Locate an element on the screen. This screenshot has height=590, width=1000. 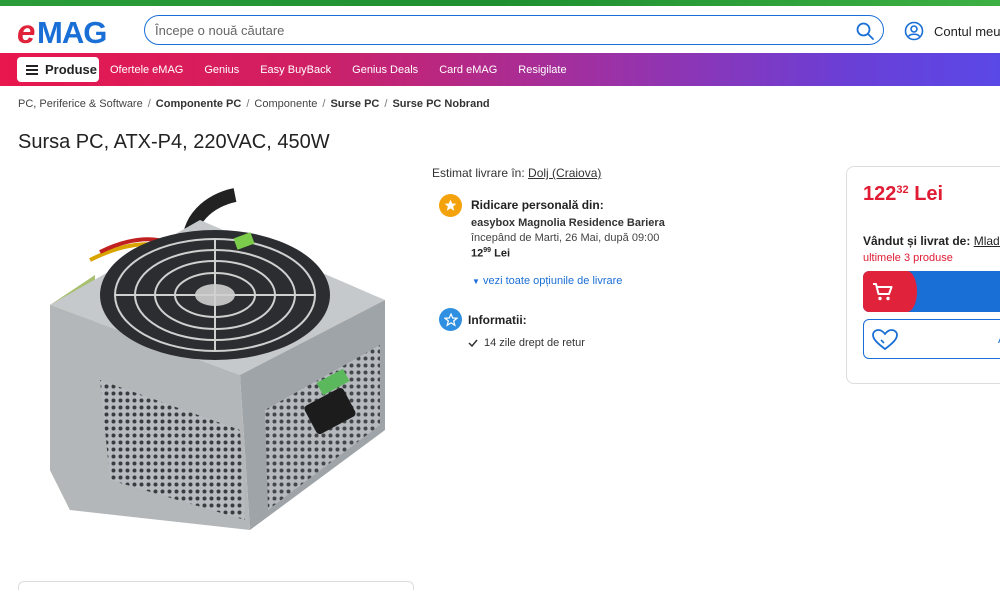
add-to-favorites-button: A is located at coordinates (931, 339).